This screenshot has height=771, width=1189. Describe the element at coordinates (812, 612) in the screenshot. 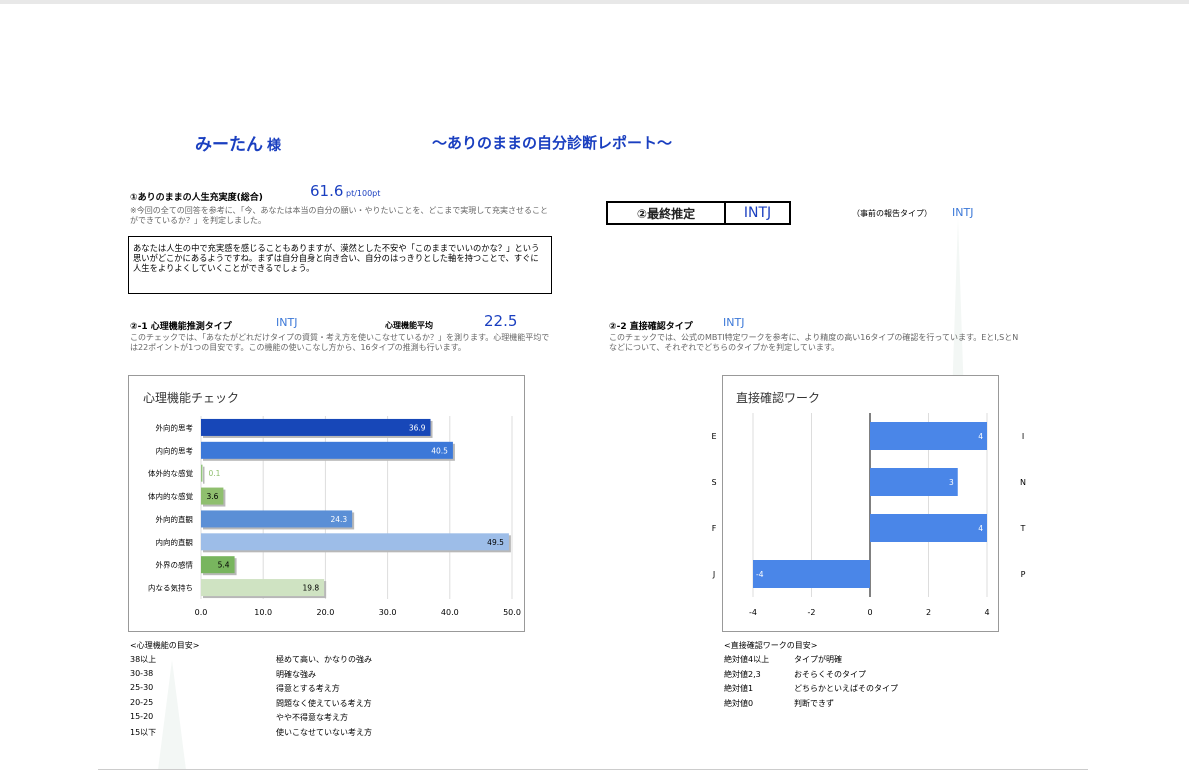

I see `x-tick-label: -2` at that location.